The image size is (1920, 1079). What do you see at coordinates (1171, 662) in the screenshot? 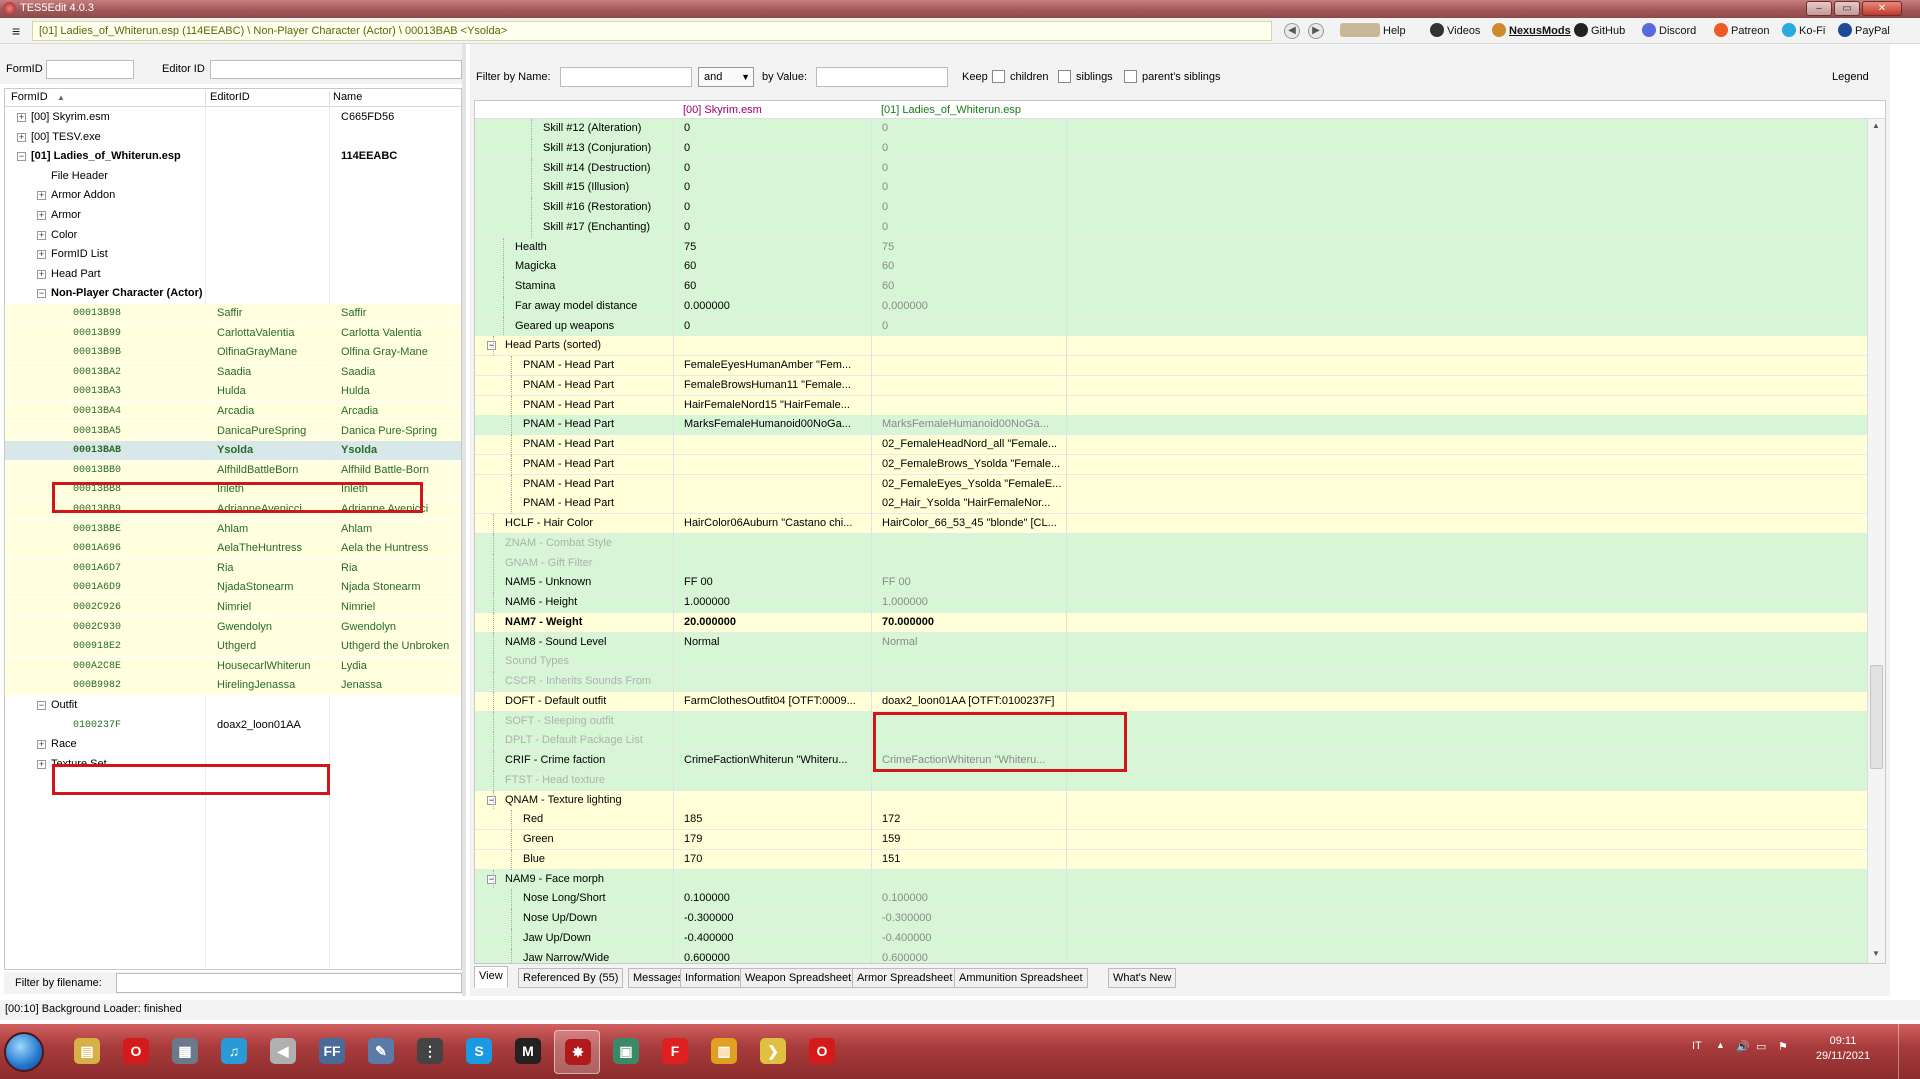
I see `record-field-row: Sound Types` at bounding box center [1171, 662].